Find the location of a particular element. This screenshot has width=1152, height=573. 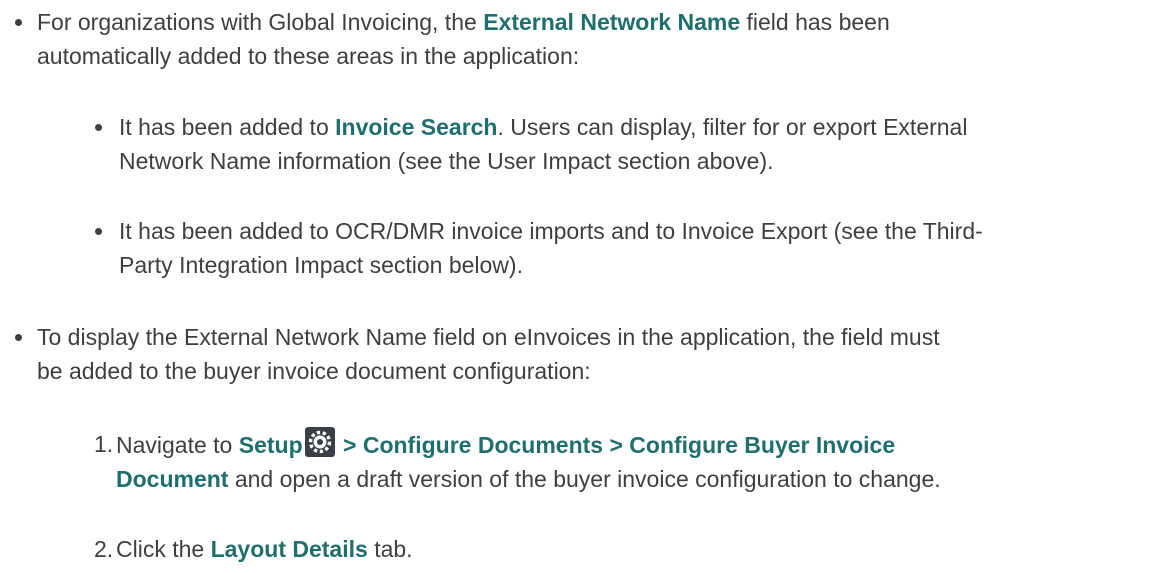

step-number: 2. is located at coordinates (104, 549).